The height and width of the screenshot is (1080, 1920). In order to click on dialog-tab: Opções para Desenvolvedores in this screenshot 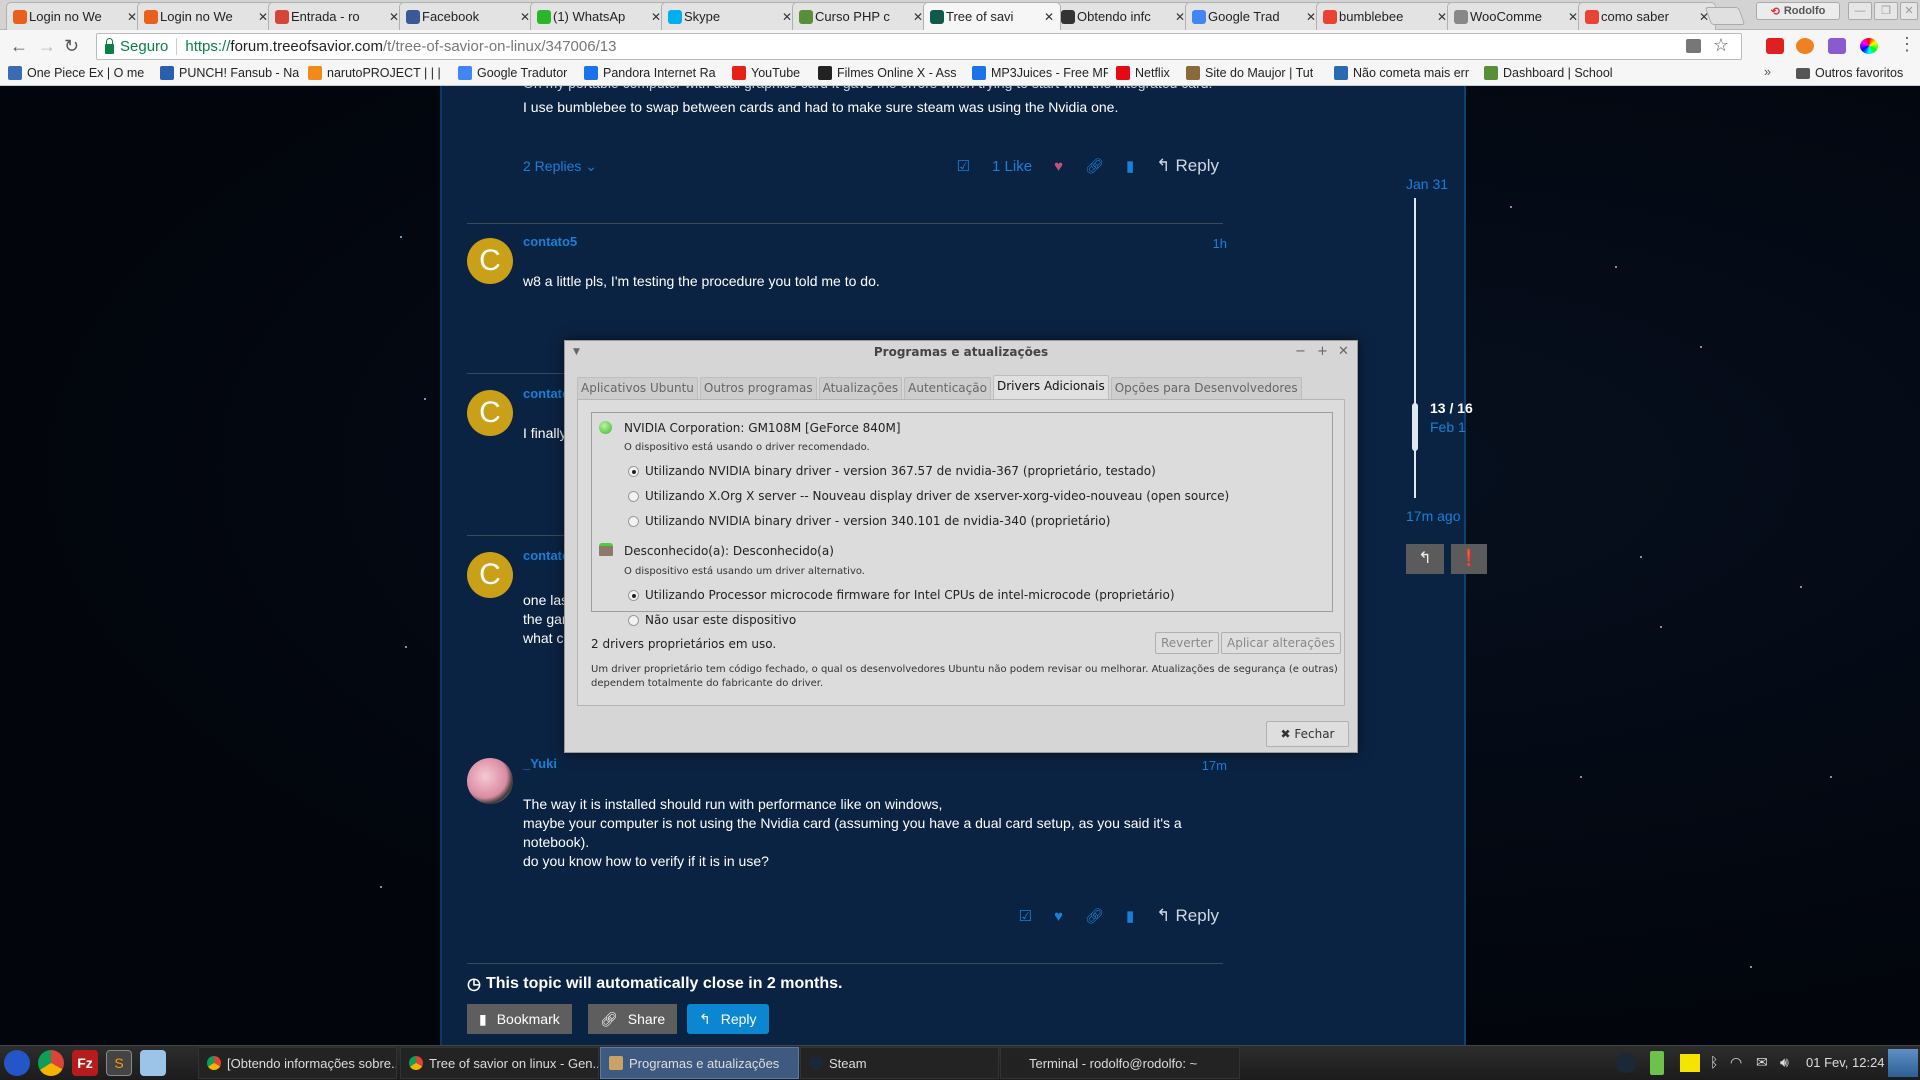, I will do `click(1206, 388)`.